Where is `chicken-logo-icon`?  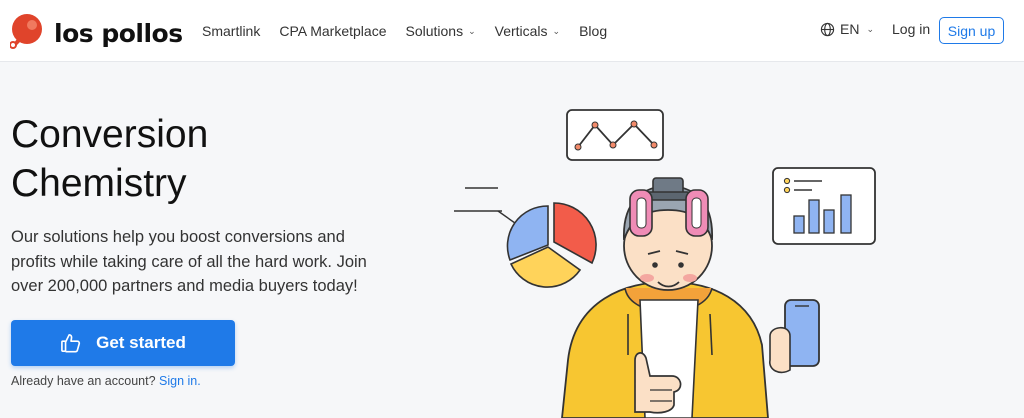 chicken-logo-icon is located at coordinates (28, 33).